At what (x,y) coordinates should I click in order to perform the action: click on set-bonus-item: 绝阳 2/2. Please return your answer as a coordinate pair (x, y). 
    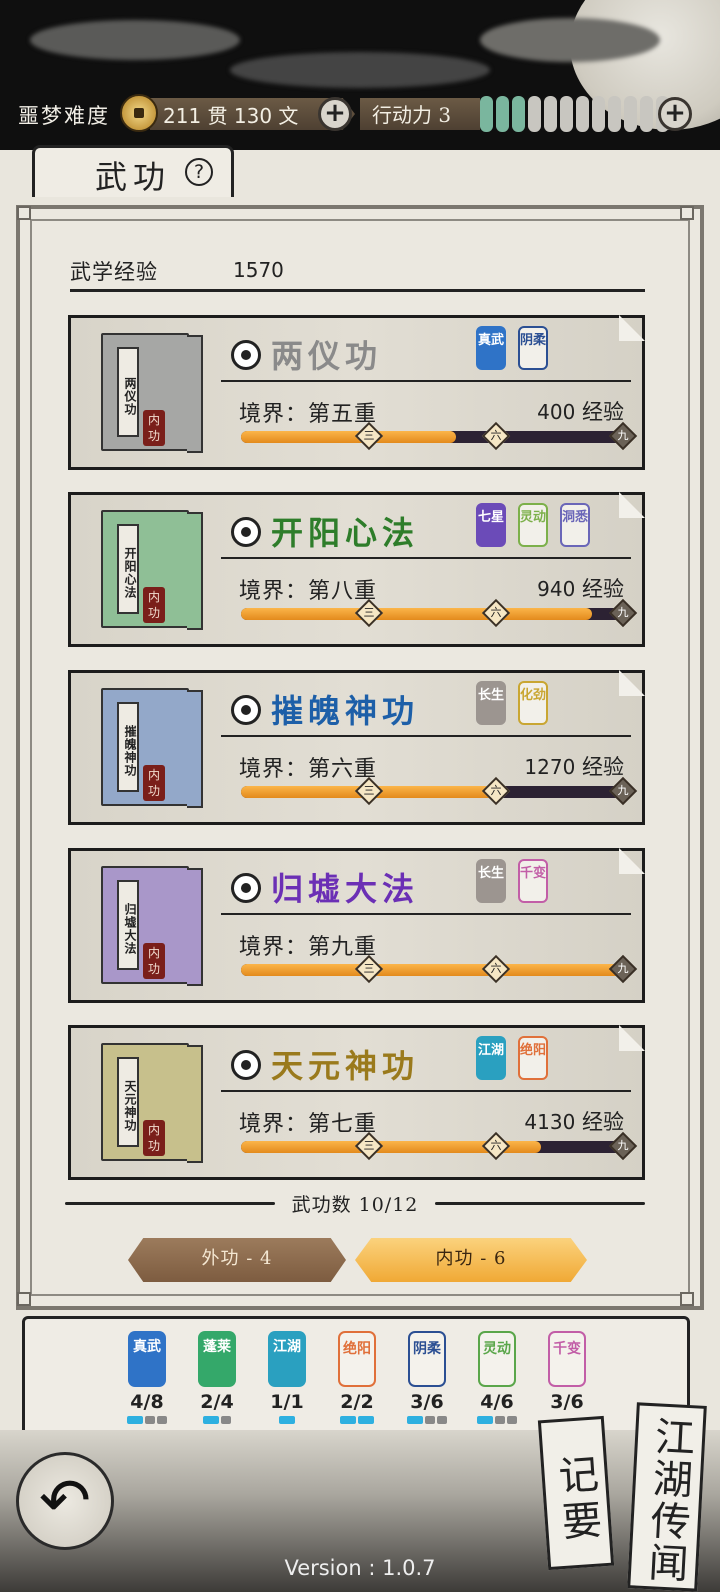
    Looking at the image, I should click on (357, 1377).